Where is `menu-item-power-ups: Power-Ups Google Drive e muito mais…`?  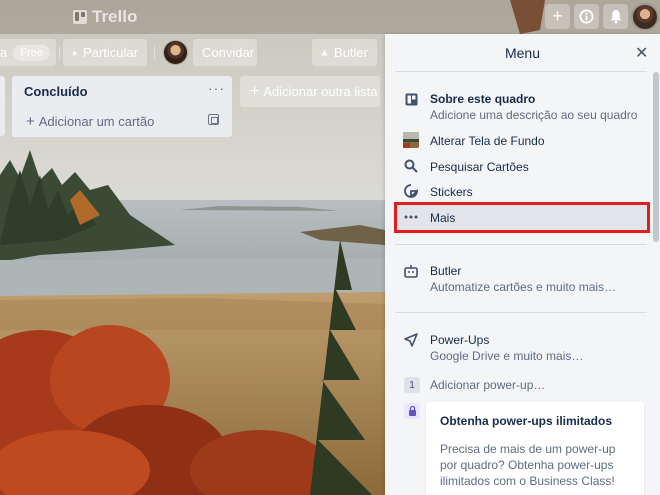
menu-item-power-ups: Power-Ups Google Drive e muito mais… is located at coordinates (521, 349).